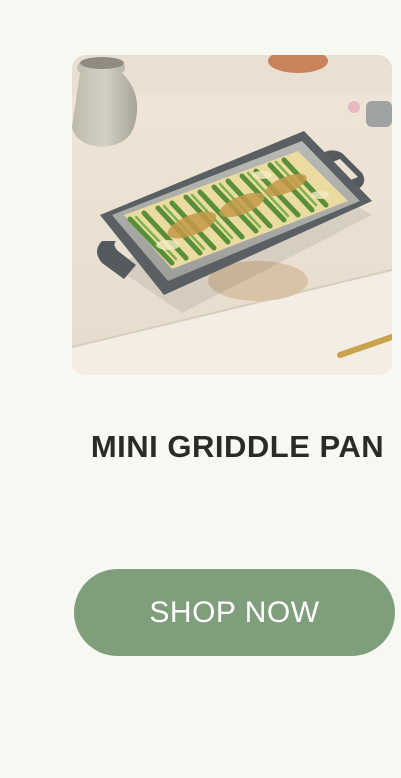 The height and width of the screenshot is (778, 401). What do you see at coordinates (237, 446) in the screenshot?
I see `product-title: MINI GRIDDLE PAN` at bounding box center [237, 446].